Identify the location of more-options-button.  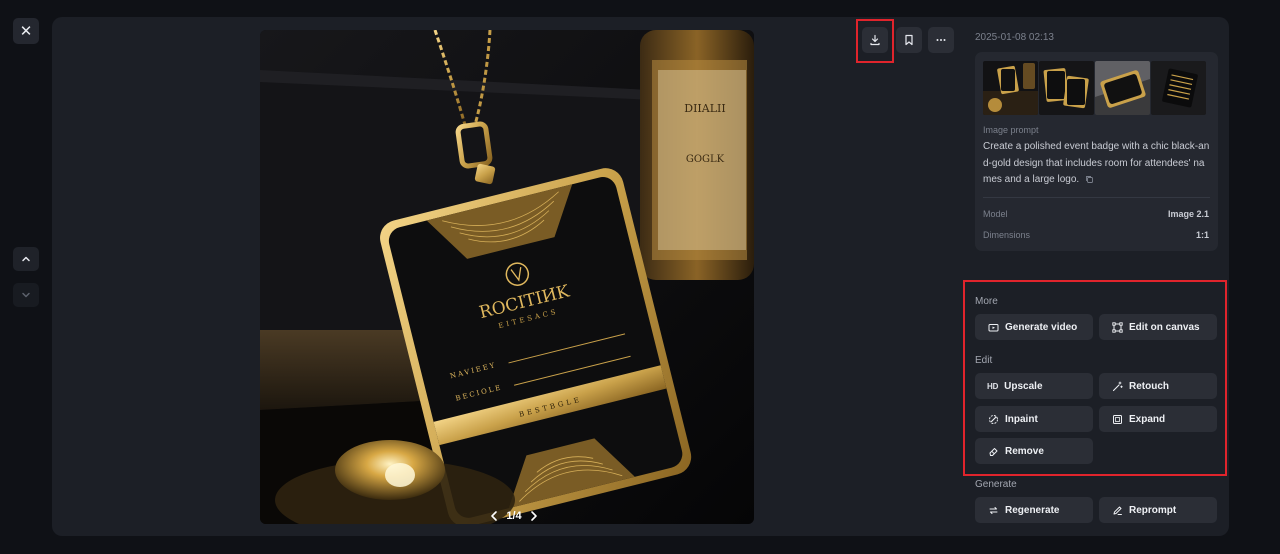
(941, 40).